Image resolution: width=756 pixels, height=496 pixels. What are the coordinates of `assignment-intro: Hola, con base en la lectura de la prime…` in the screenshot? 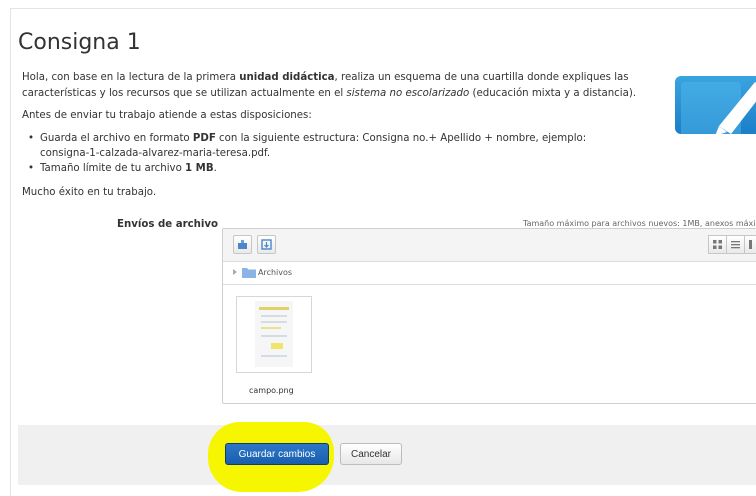 It's located at (329, 85).